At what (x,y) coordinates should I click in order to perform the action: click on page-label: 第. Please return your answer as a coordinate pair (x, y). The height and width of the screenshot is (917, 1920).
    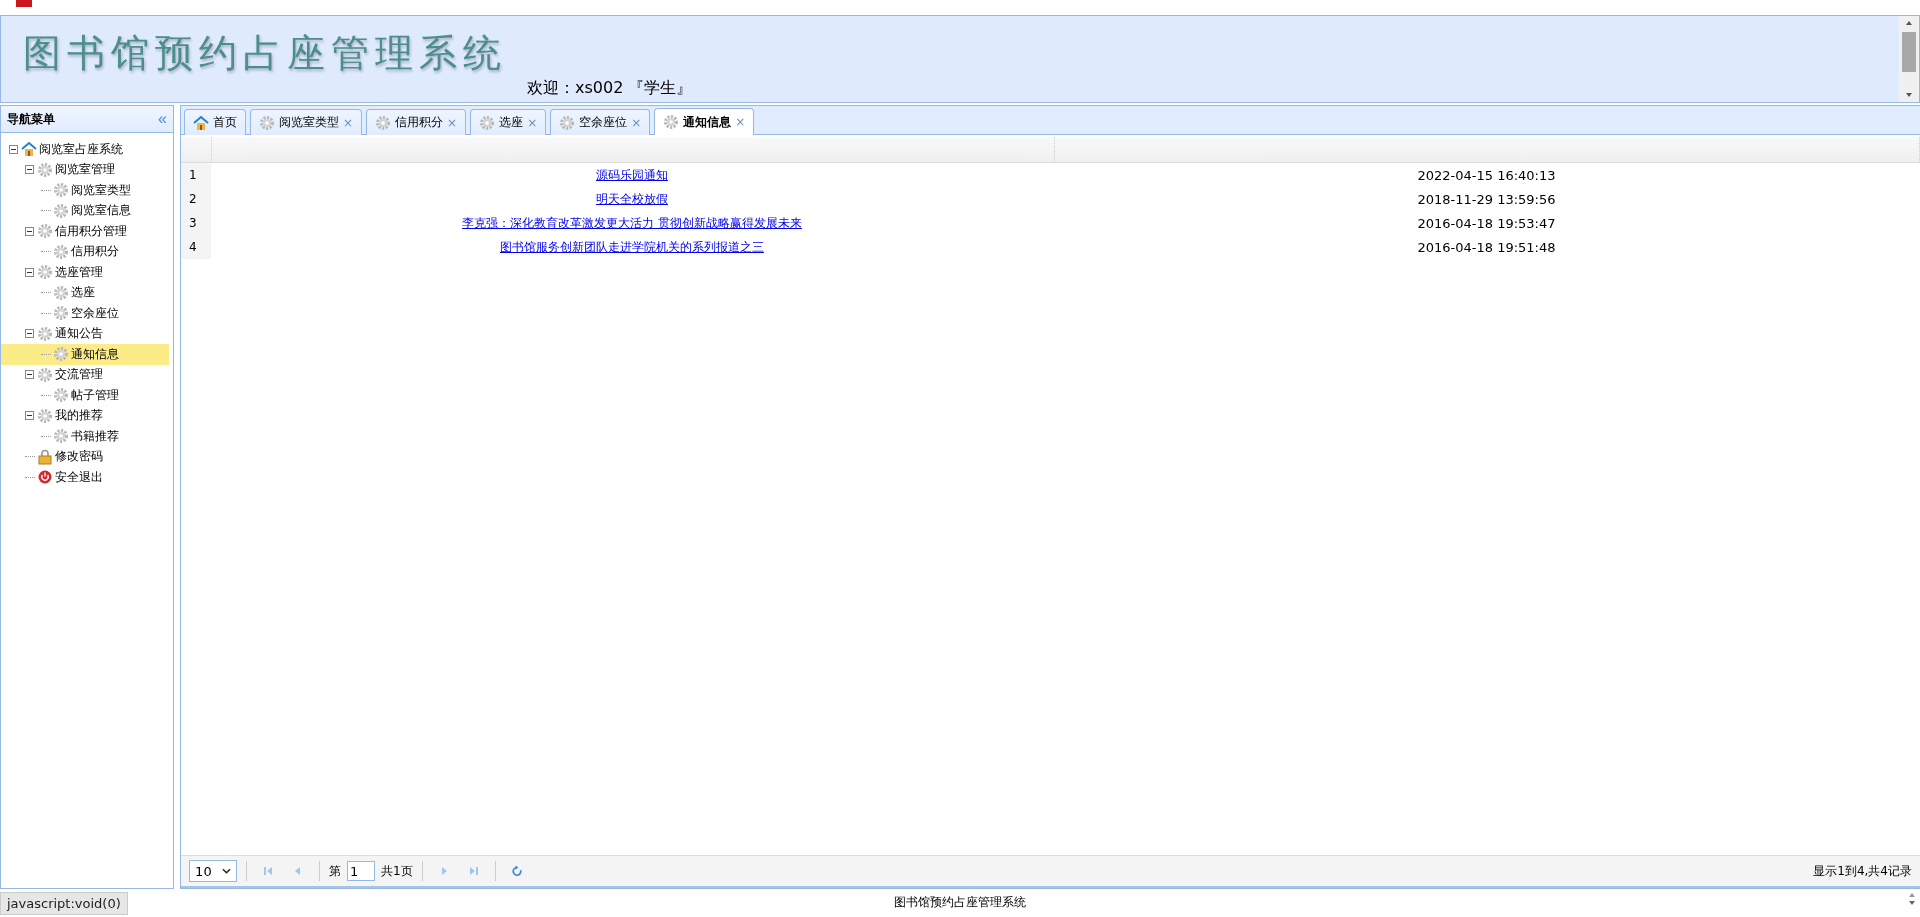
    Looking at the image, I should click on (335, 871).